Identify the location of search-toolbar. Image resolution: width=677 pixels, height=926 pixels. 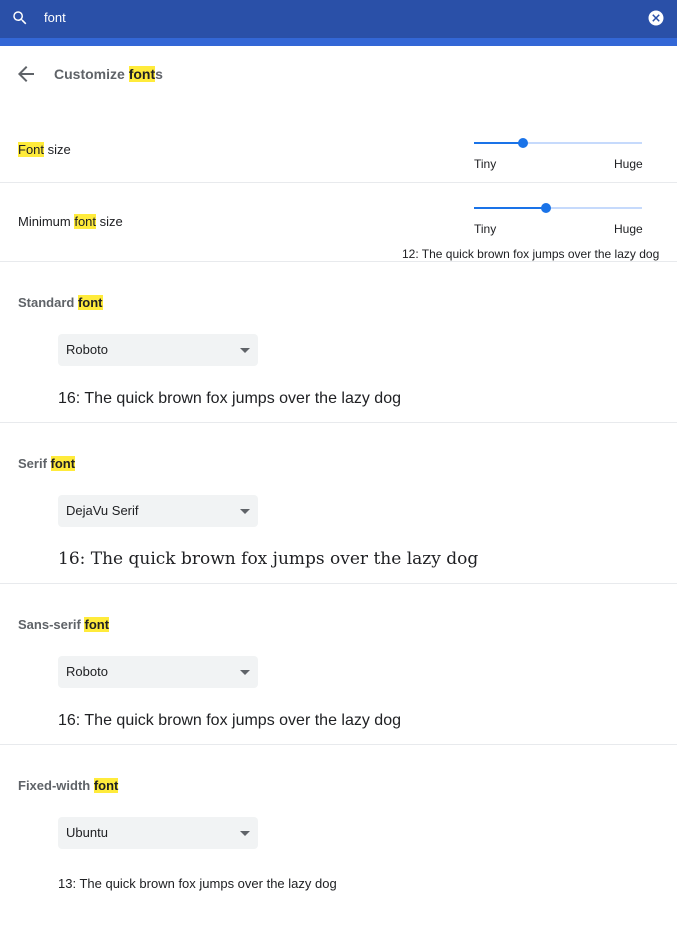
(338, 23).